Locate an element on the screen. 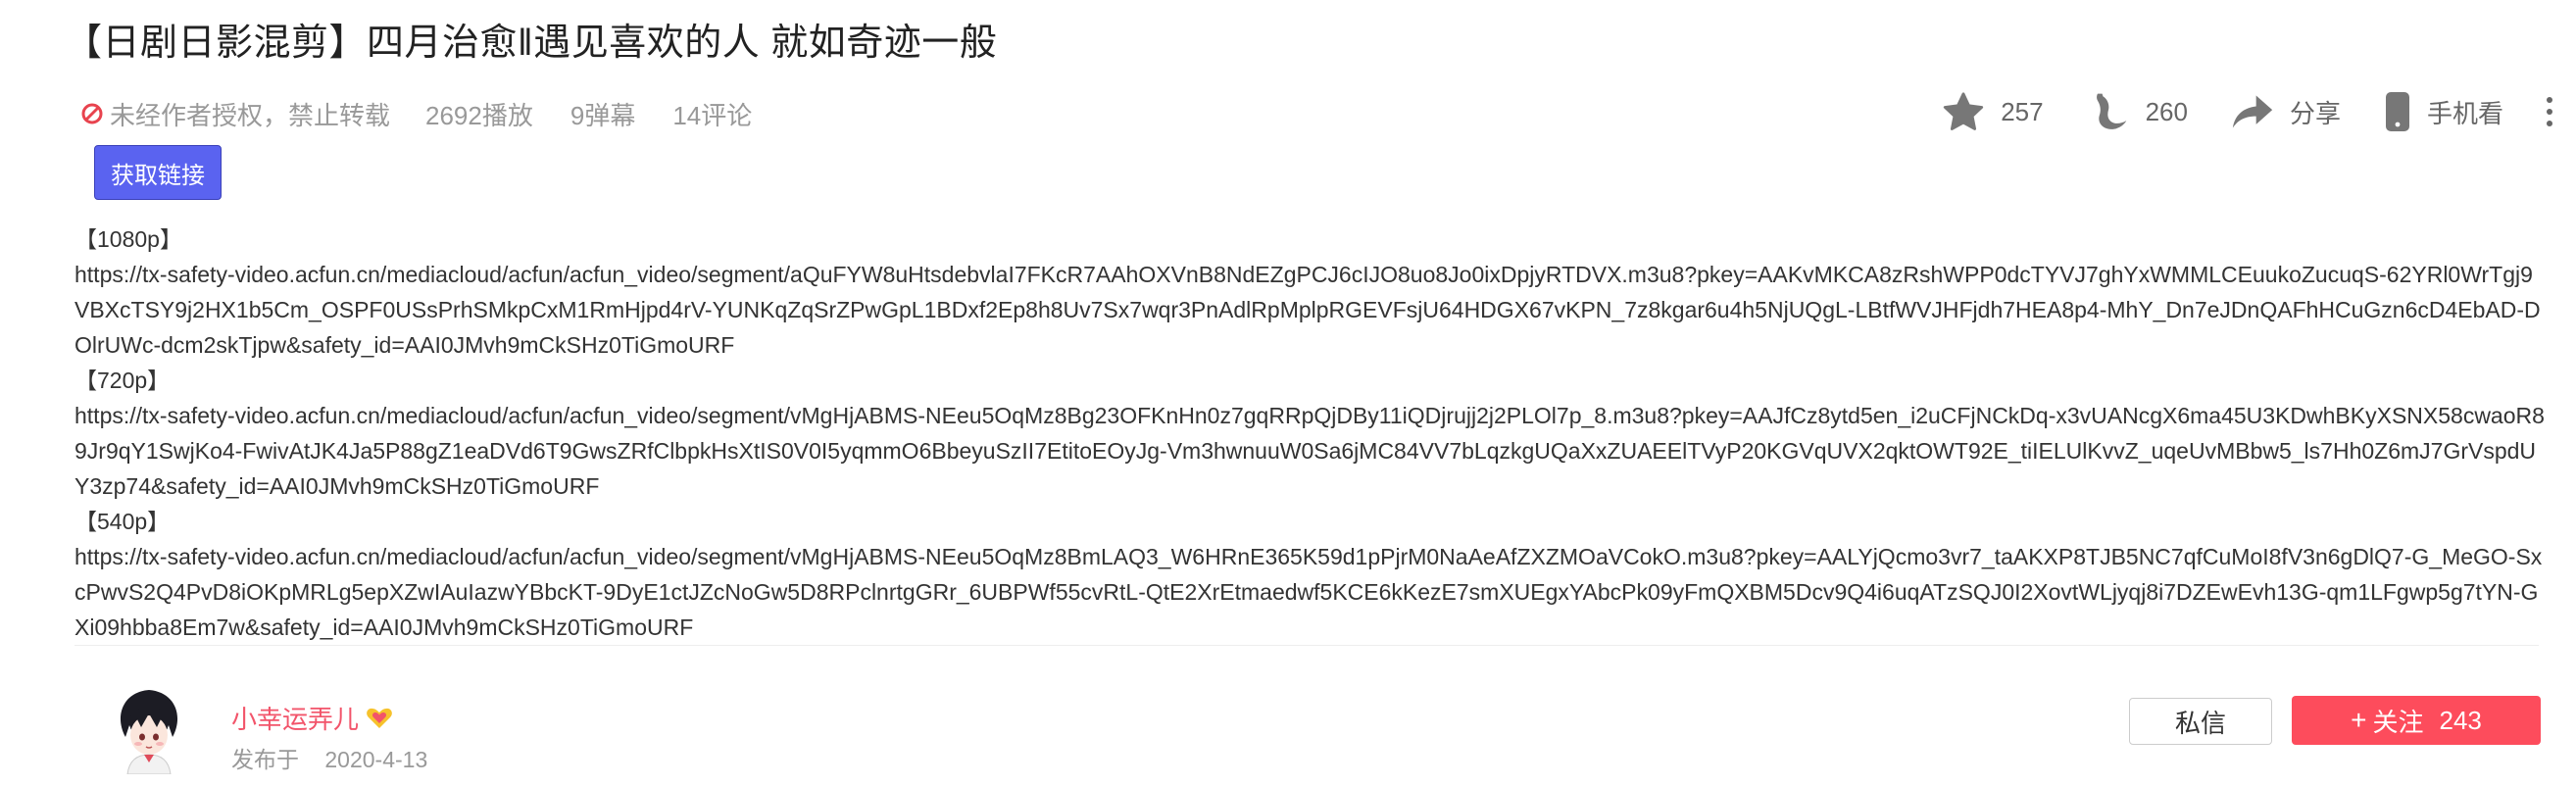  plus-icon: + is located at coordinates (2359, 720).